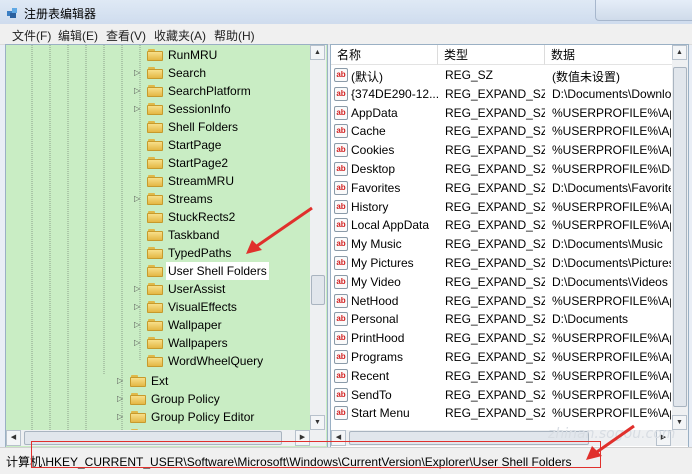 This screenshot has width=692, height=474. What do you see at coordinates (502, 301) in the screenshot?
I see `list-row: ab NetHood REG_EXPAND_SZ %USERPROFILE%\App` at bounding box center [502, 301].